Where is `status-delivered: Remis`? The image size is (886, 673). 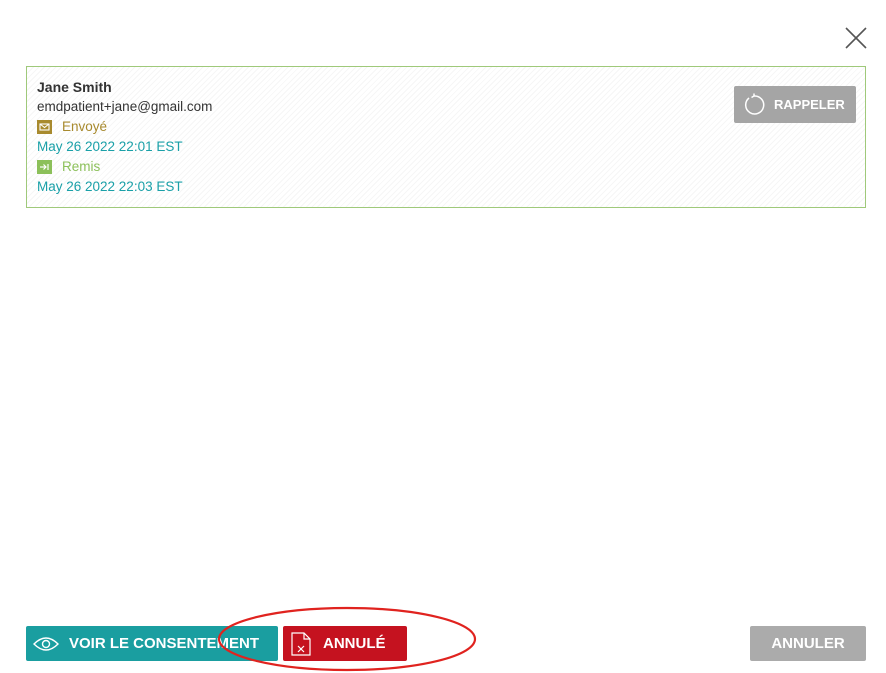 status-delivered: Remis is located at coordinates (68, 166).